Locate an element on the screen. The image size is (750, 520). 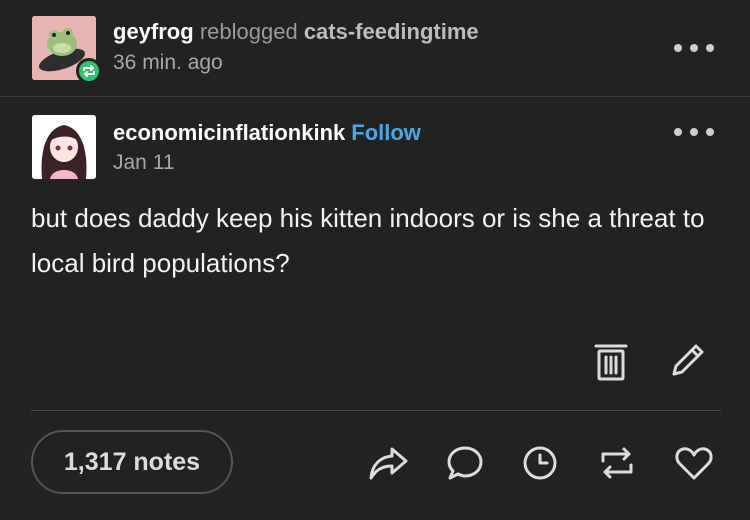
comment-icon is located at coordinates (465, 463).